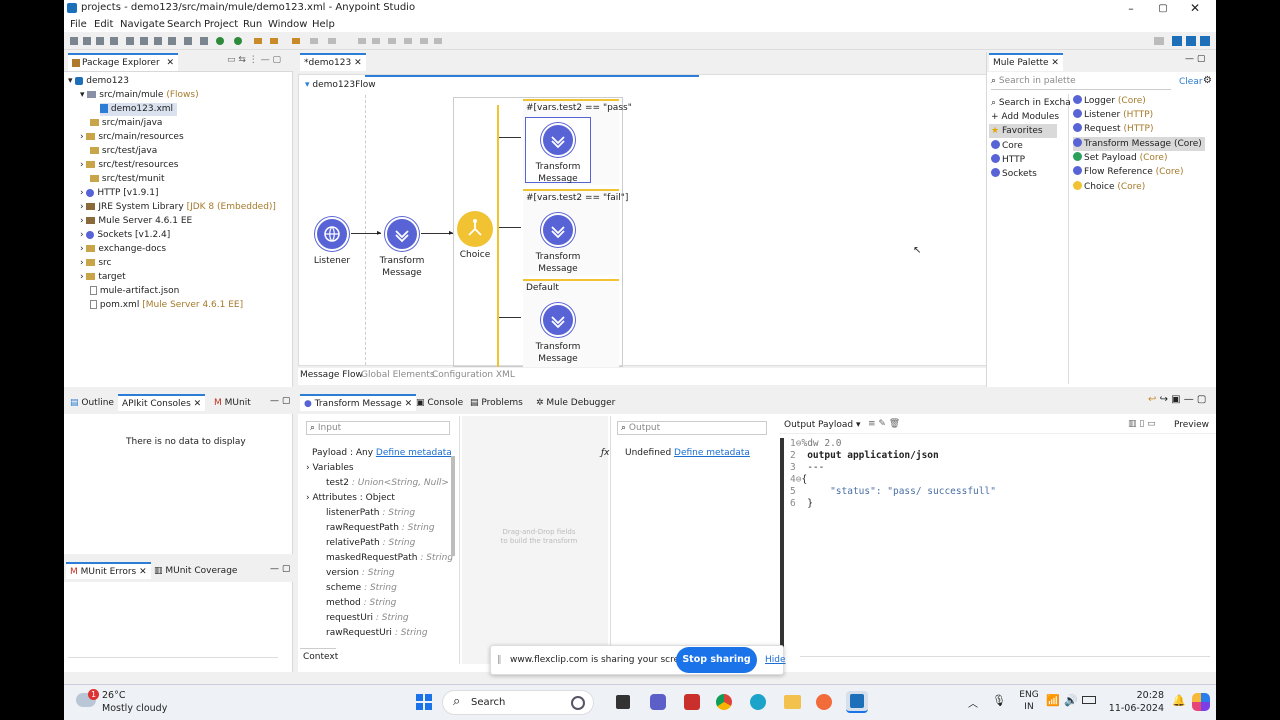 The image size is (1280, 720). Describe the element at coordinates (577, 198) in the screenshot. I see `route-2-condition: #[vars.test2 == "fail"]` at that location.